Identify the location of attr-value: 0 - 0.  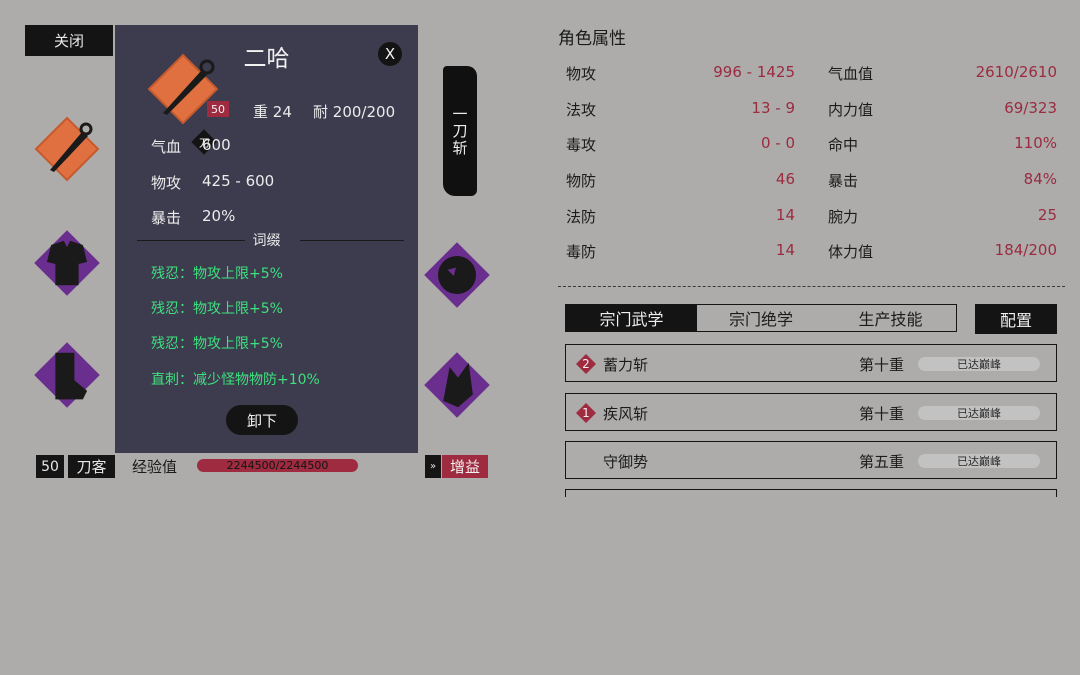
(777, 143).